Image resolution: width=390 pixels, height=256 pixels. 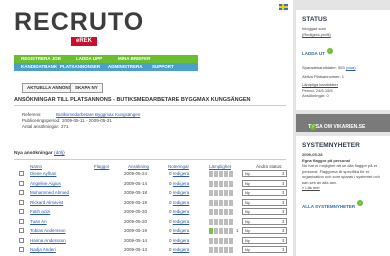 What do you see at coordinates (86, 88) in the screenshot?
I see `create-new-button: SKAPA NY` at bounding box center [86, 88].